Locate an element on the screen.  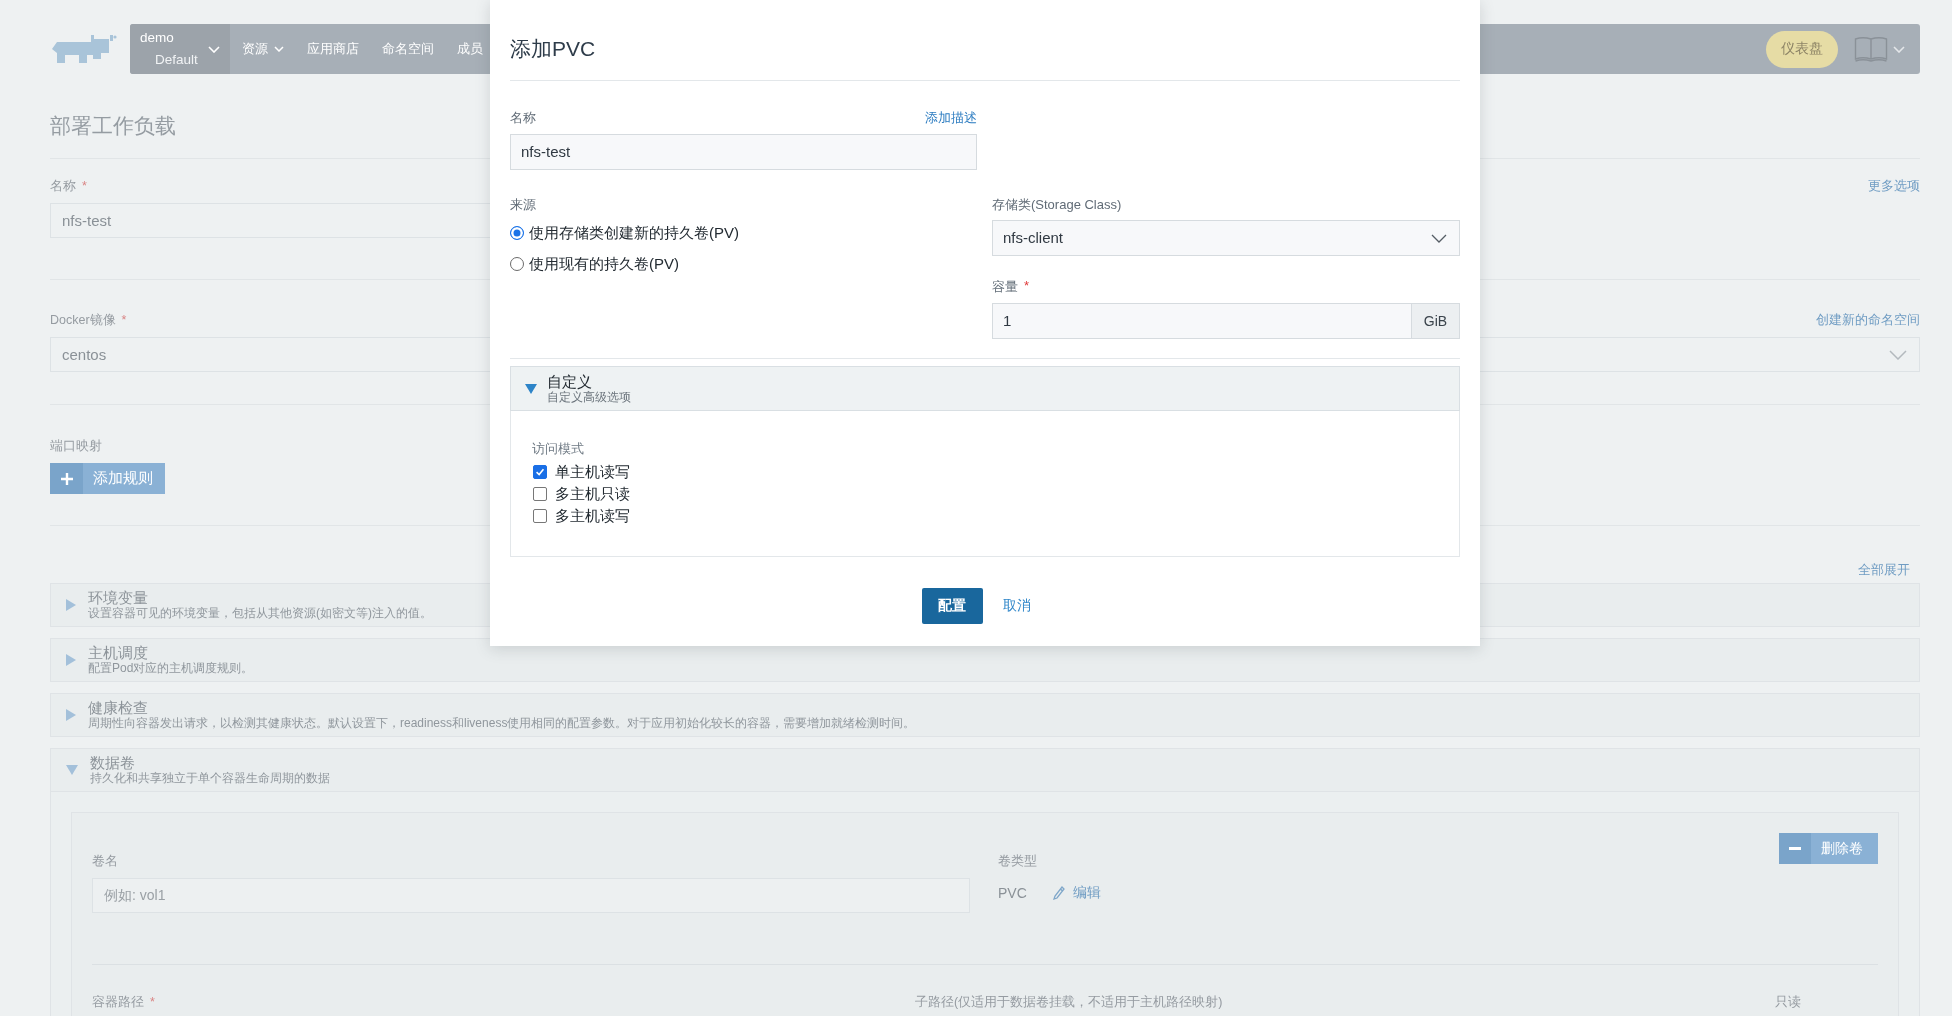
field-label: 卷类型 is located at coordinates (1017, 861).